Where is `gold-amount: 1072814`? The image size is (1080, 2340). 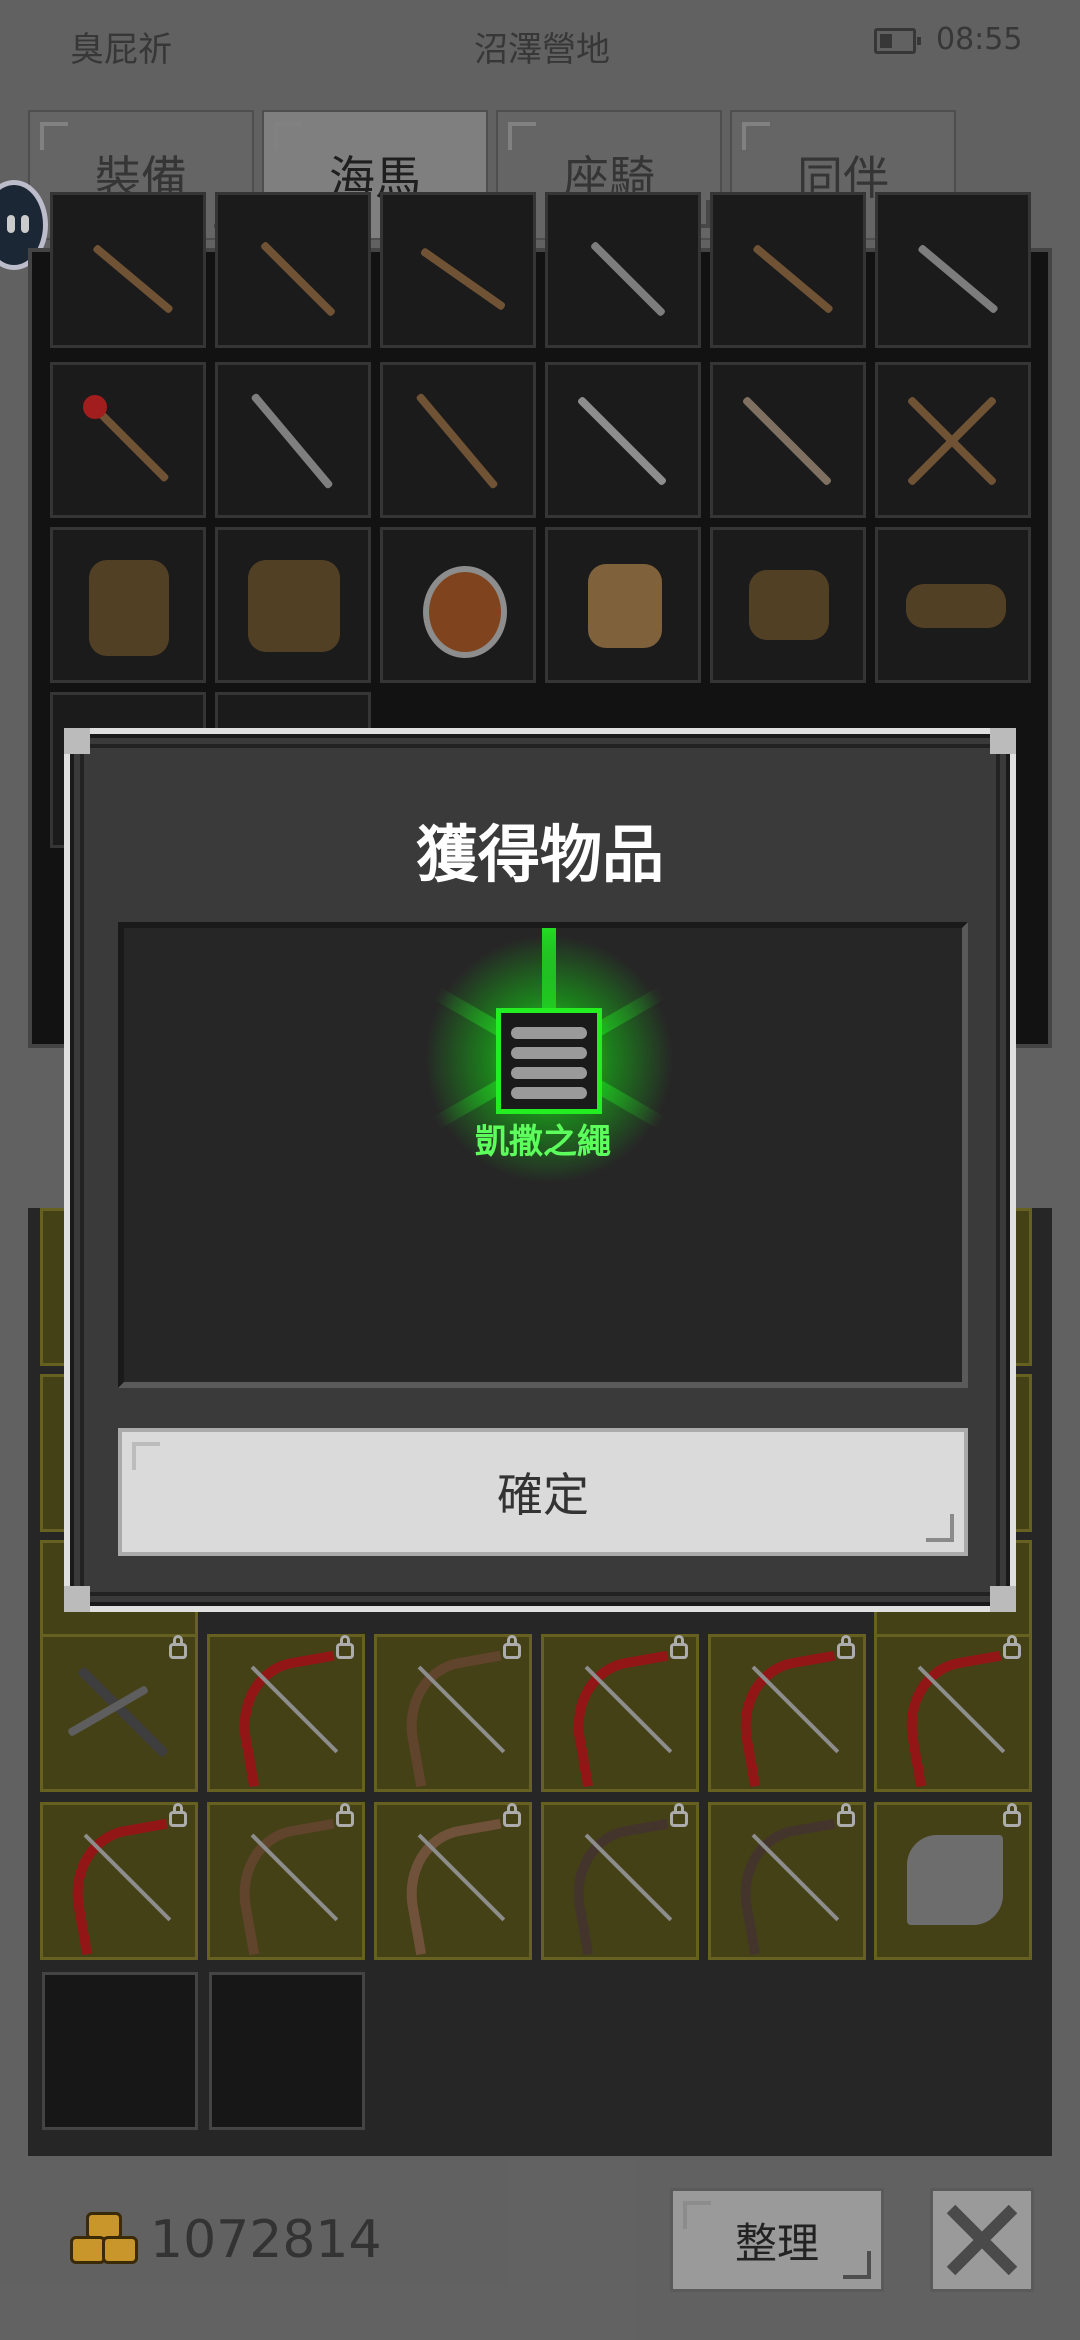 gold-amount: 1072814 is located at coordinates (266, 2240).